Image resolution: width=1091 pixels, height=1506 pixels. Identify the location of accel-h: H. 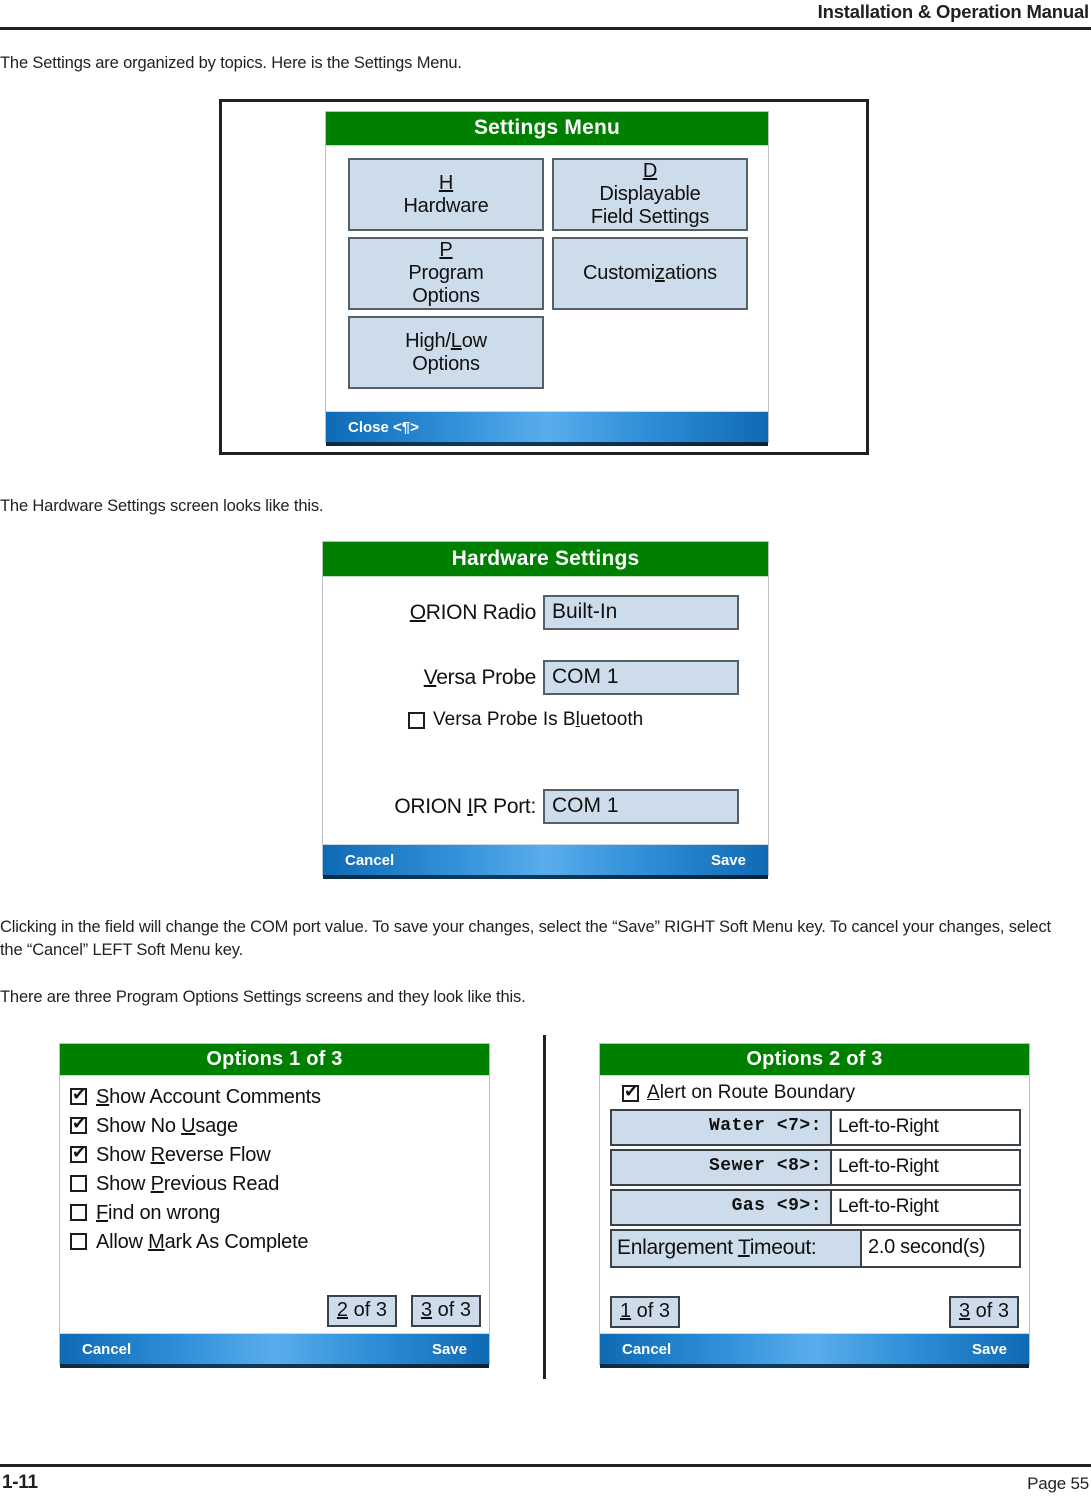
(446, 182).